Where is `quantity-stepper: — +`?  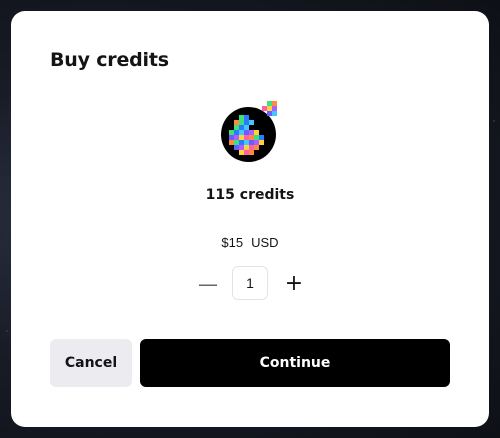 quantity-stepper: — + is located at coordinates (253, 284).